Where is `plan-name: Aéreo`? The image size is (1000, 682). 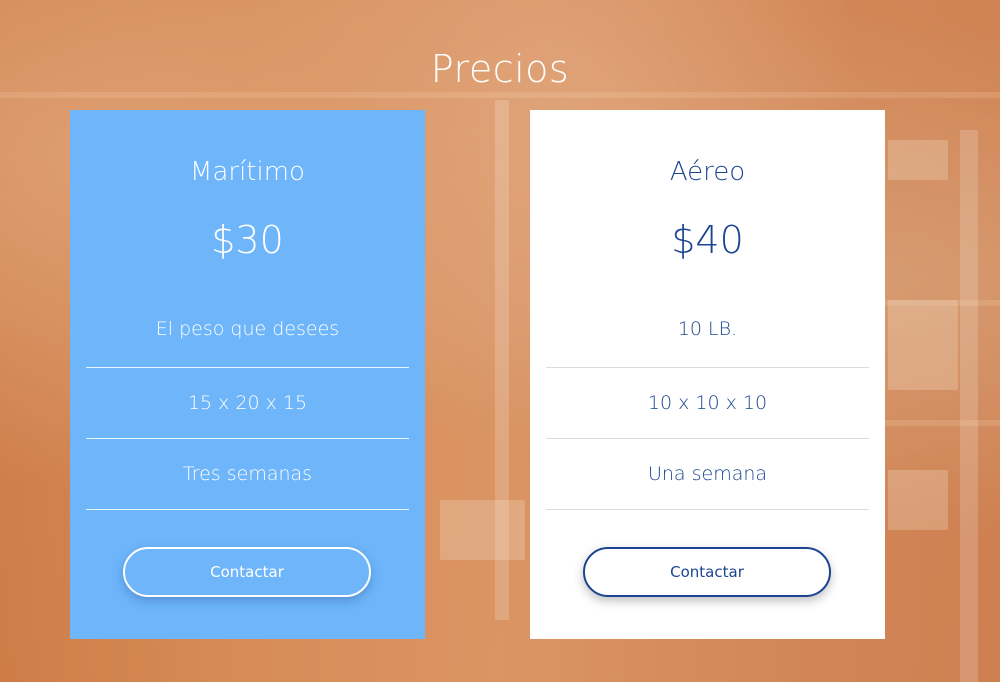 plan-name: Aéreo is located at coordinates (707, 172).